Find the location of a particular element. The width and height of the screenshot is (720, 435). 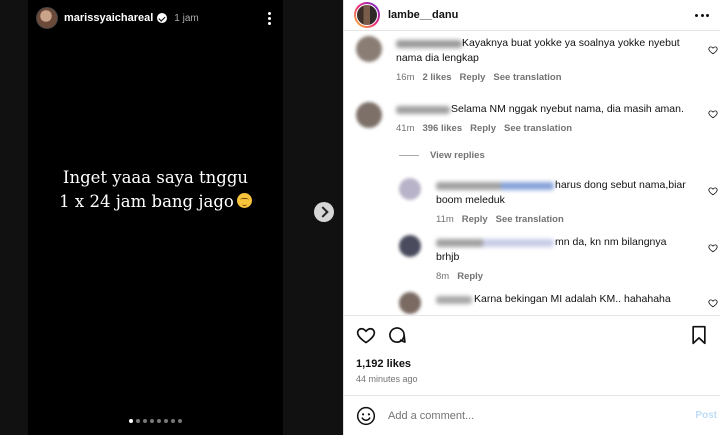

comment-likes: 2 likes is located at coordinates (436, 77).